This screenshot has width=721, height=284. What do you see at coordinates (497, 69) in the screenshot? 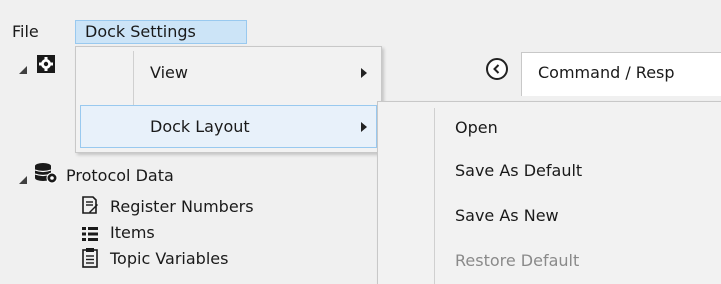
I see `chevron-left-icon` at bounding box center [497, 69].